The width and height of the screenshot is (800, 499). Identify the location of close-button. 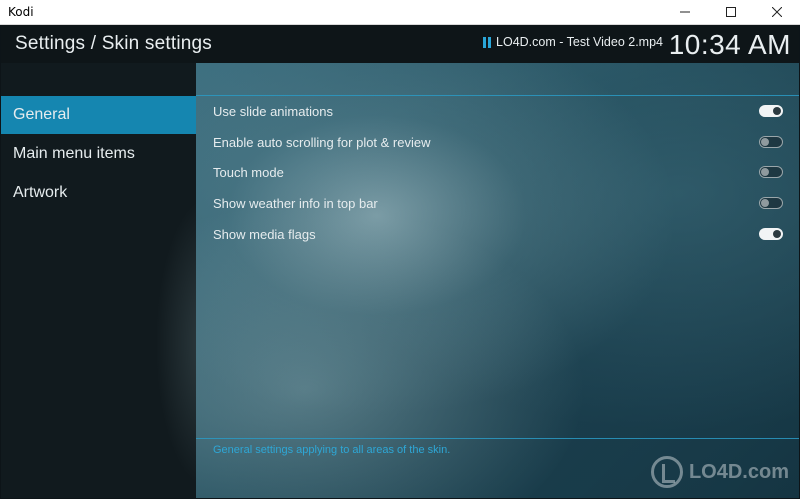
(777, 12).